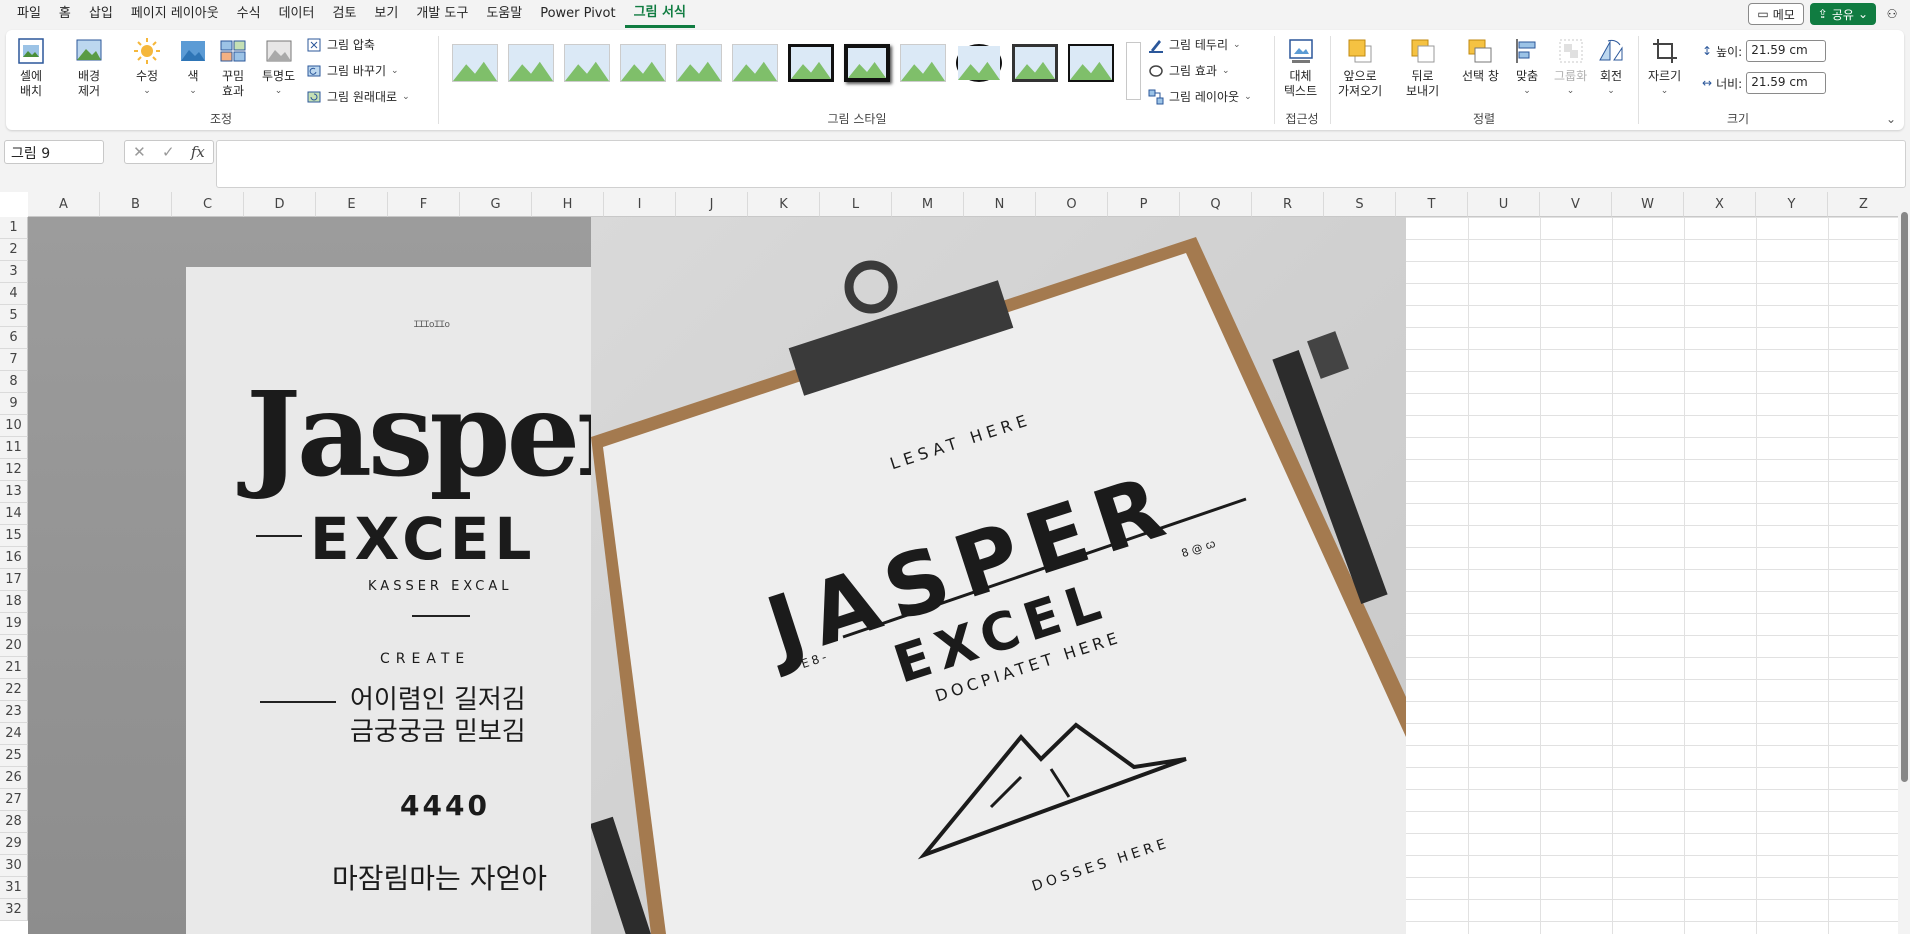 The height and width of the screenshot is (934, 1910). I want to click on row-header: 24, so click(14, 734).